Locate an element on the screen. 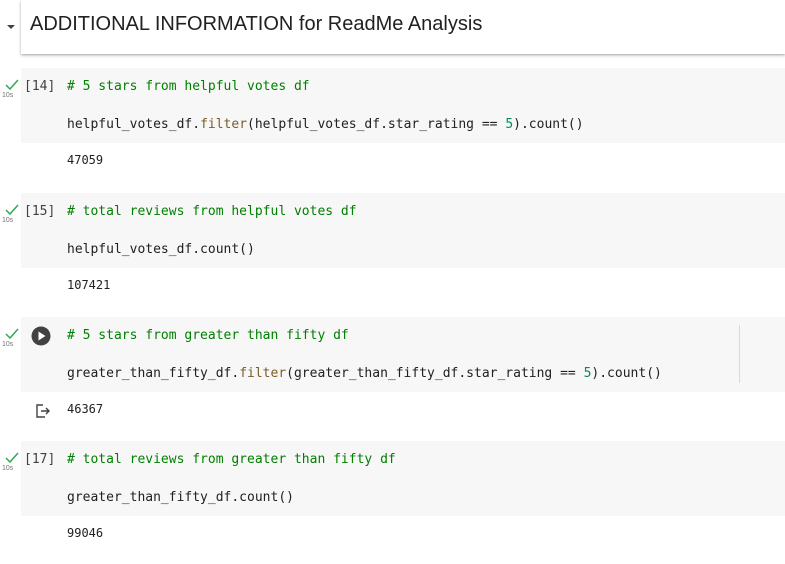 The width and height of the screenshot is (785, 564). execution-count: [15] is located at coordinates (40, 211).